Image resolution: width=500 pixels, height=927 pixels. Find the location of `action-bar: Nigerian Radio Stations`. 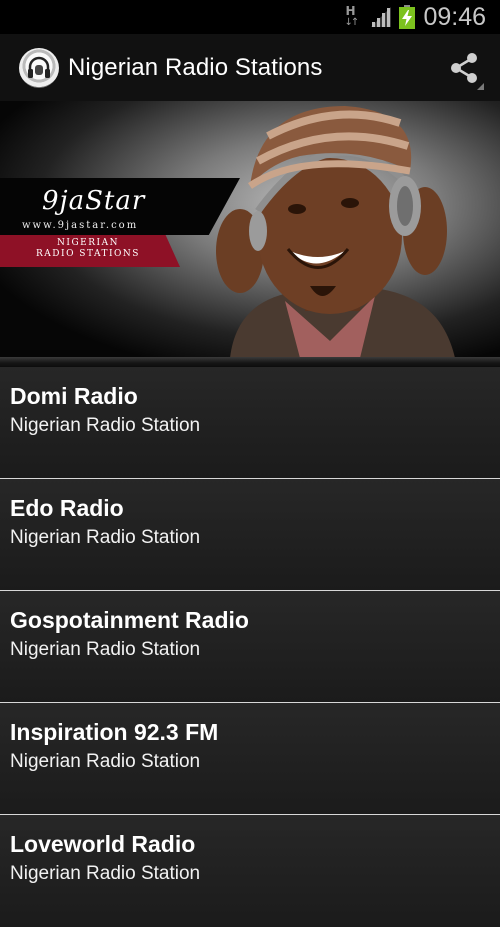

action-bar: Nigerian Radio Stations is located at coordinates (250, 68).